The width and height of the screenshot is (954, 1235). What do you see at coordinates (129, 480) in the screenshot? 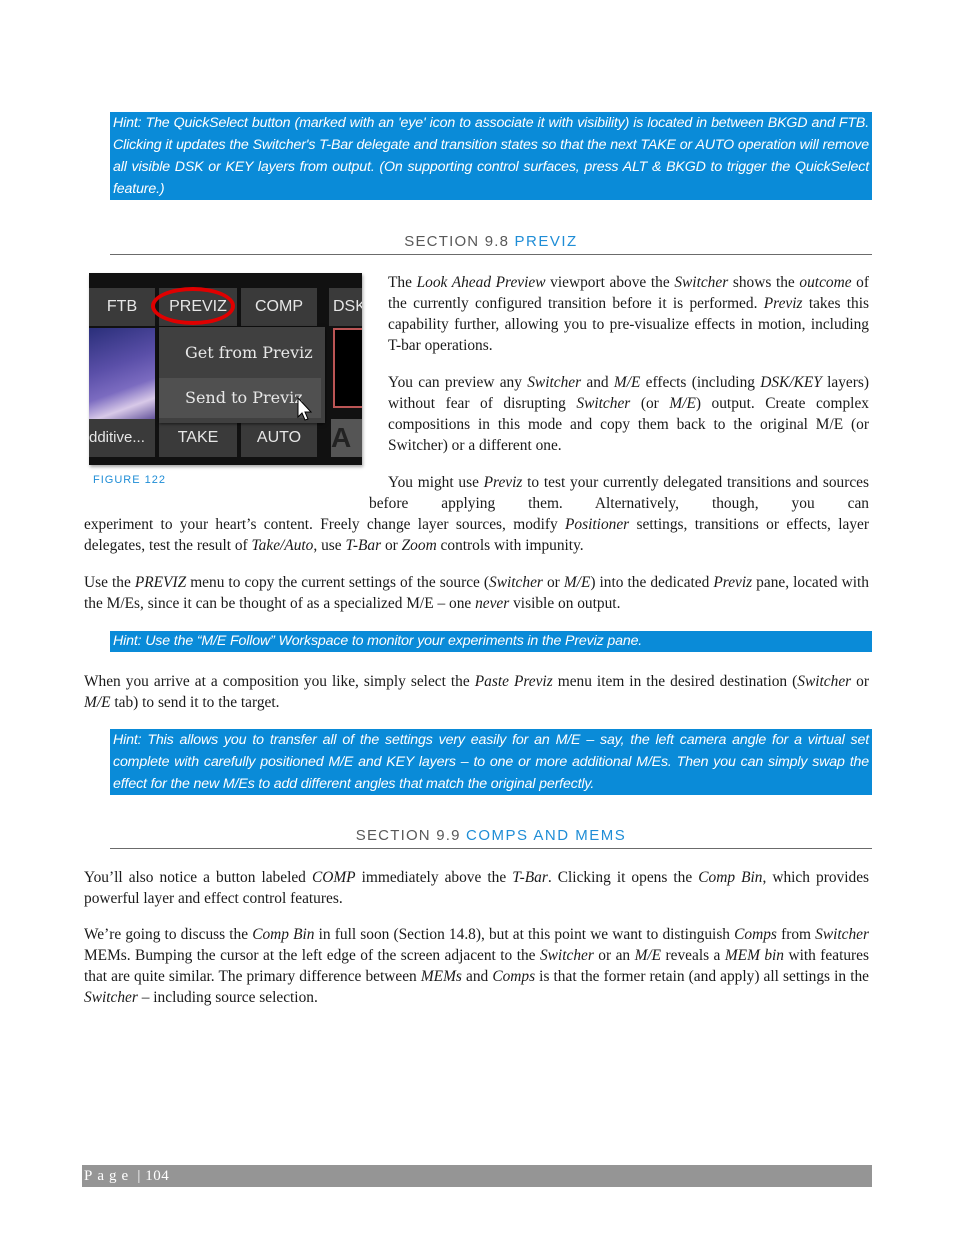
I see `figure-caption: FIGURE 122` at bounding box center [129, 480].